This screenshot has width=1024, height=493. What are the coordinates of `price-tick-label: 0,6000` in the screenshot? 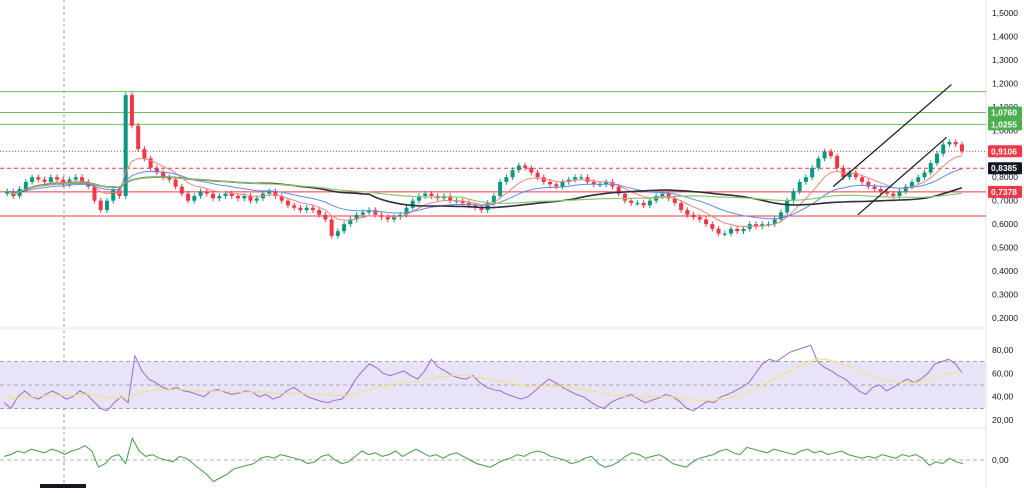 It's located at (1005, 224).